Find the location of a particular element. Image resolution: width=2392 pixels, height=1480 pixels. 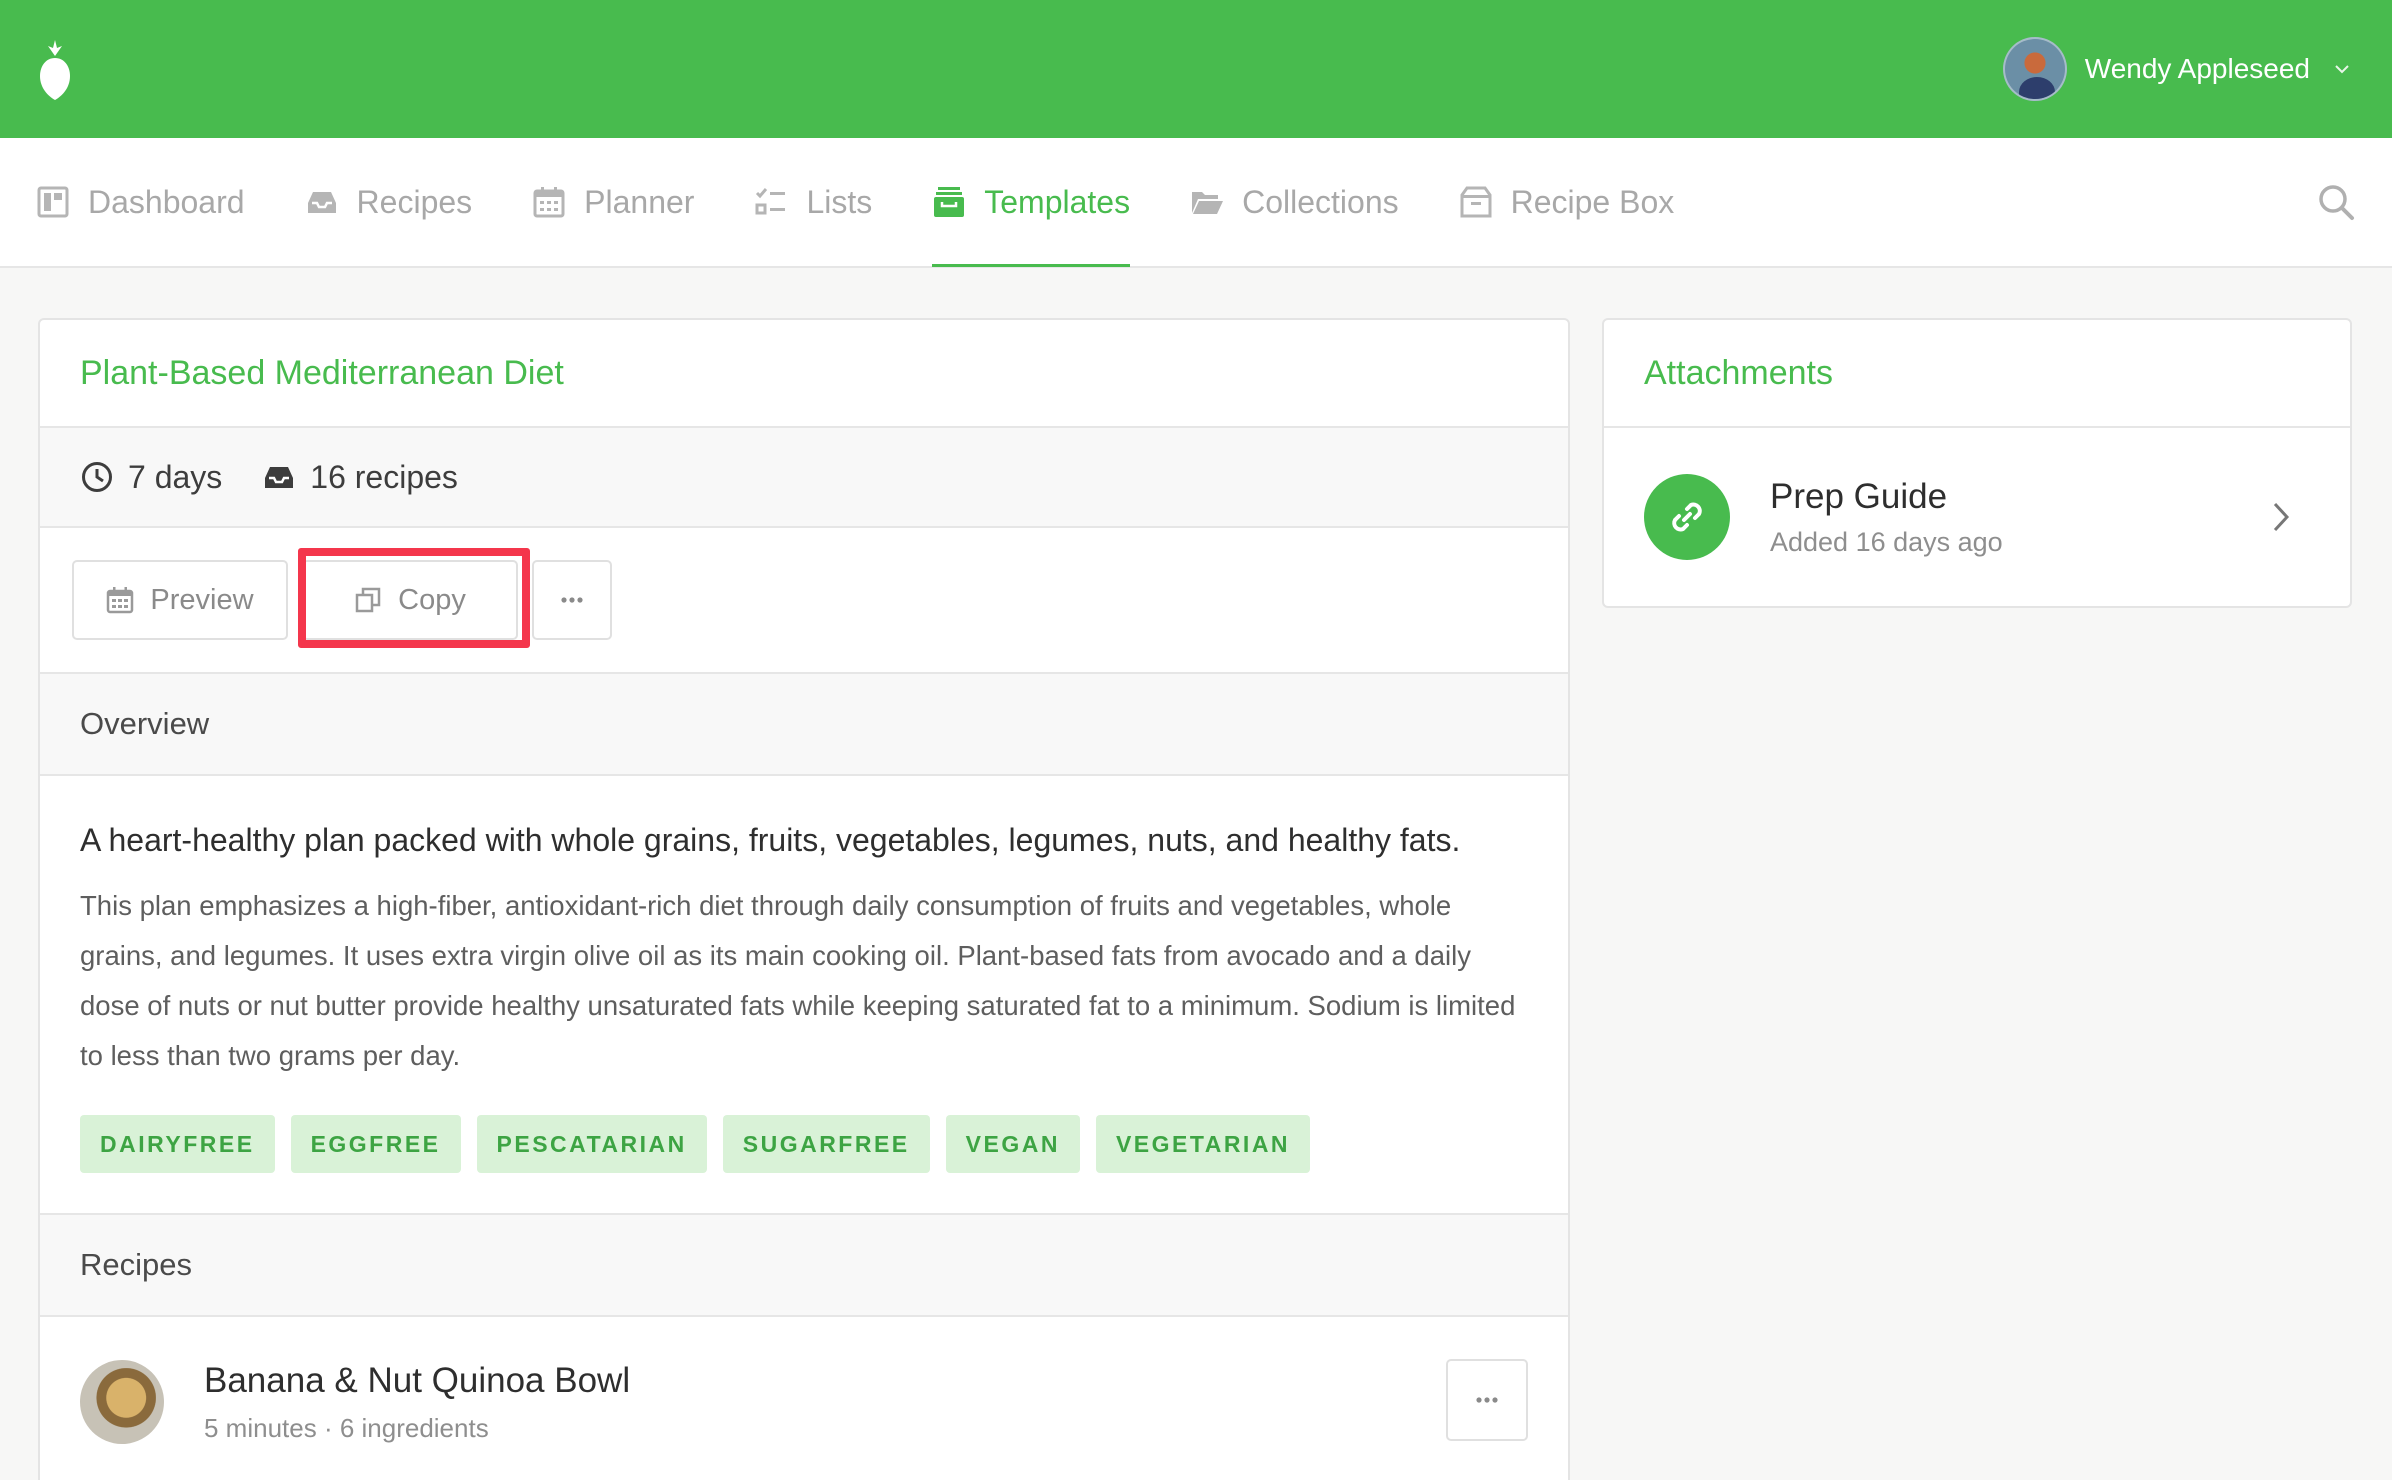

chevron-right-icon is located at coordinates (2281, 517).